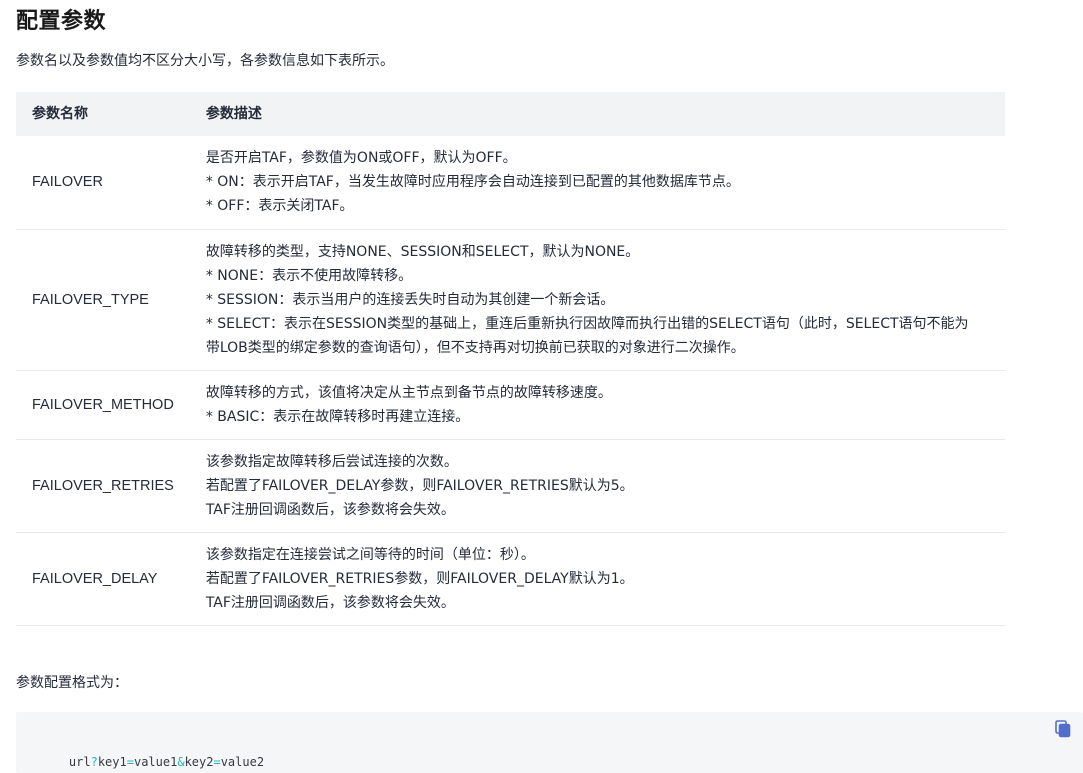  Describe the element at coordinates (408, 392) in the screenshot. I see `param-desc-line: 故障转移的方式，该值将决定从主节点到备节点的故障转移速度。` at that location.